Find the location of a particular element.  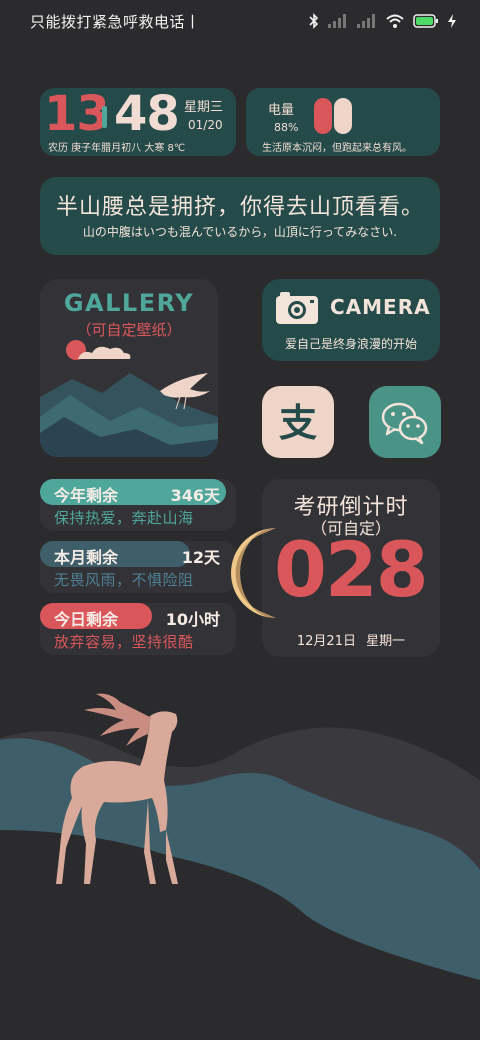

exam-days-number: 028 is located at coordinates (351, 569).